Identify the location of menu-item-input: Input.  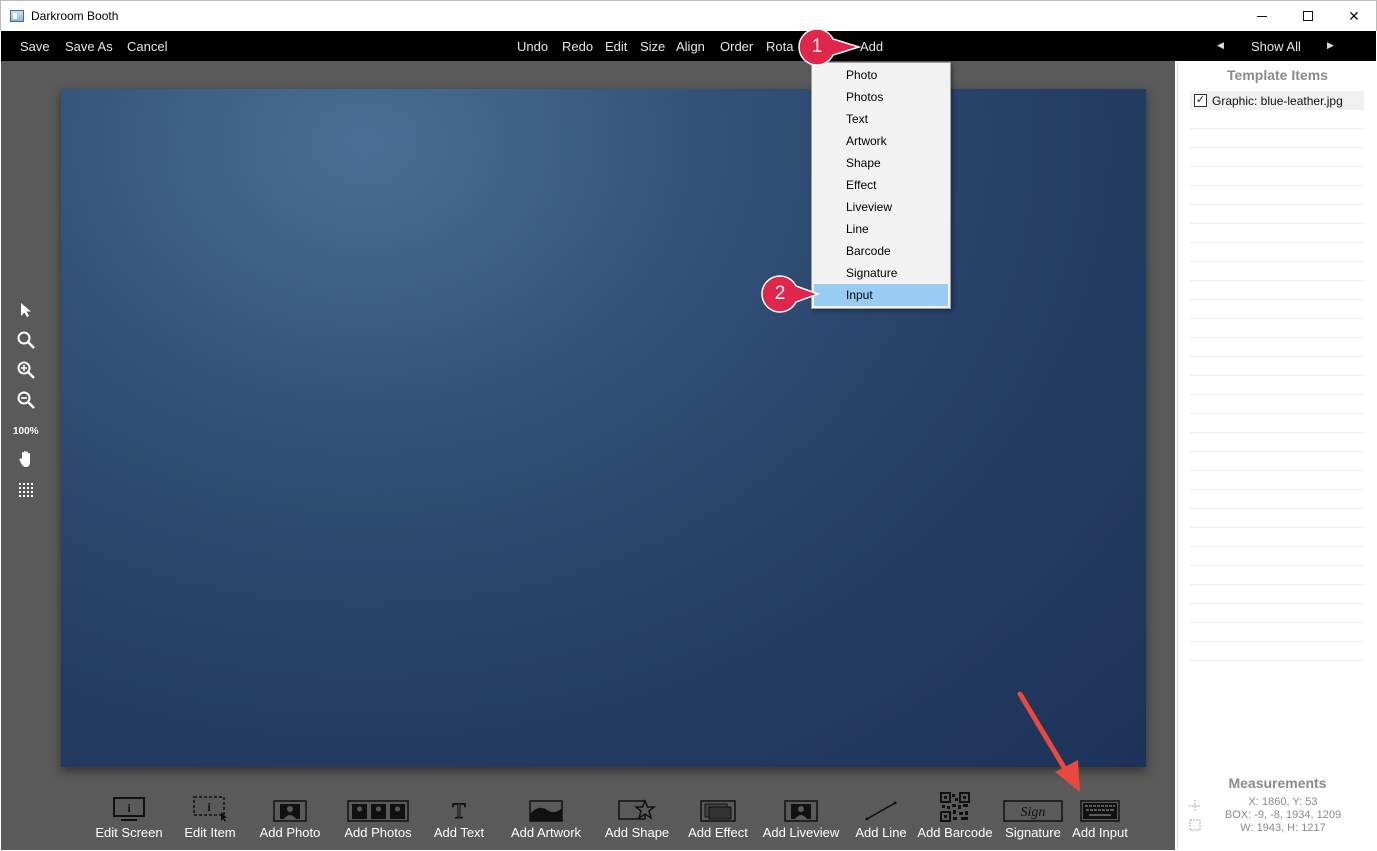
(881, 295).